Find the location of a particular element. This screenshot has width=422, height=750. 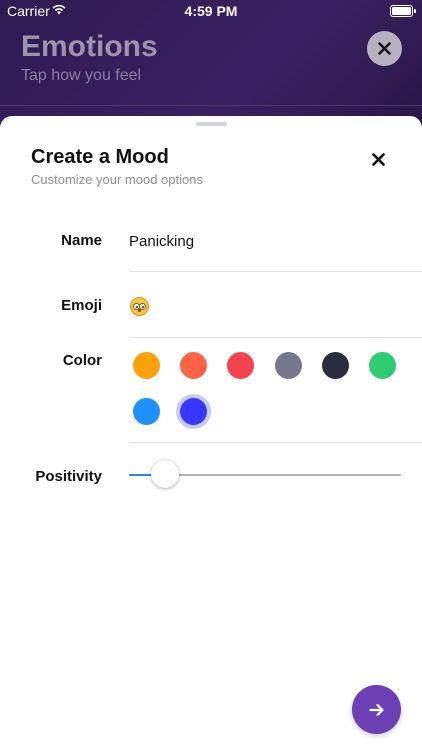

color-divider is located at coordinates (275, 442).